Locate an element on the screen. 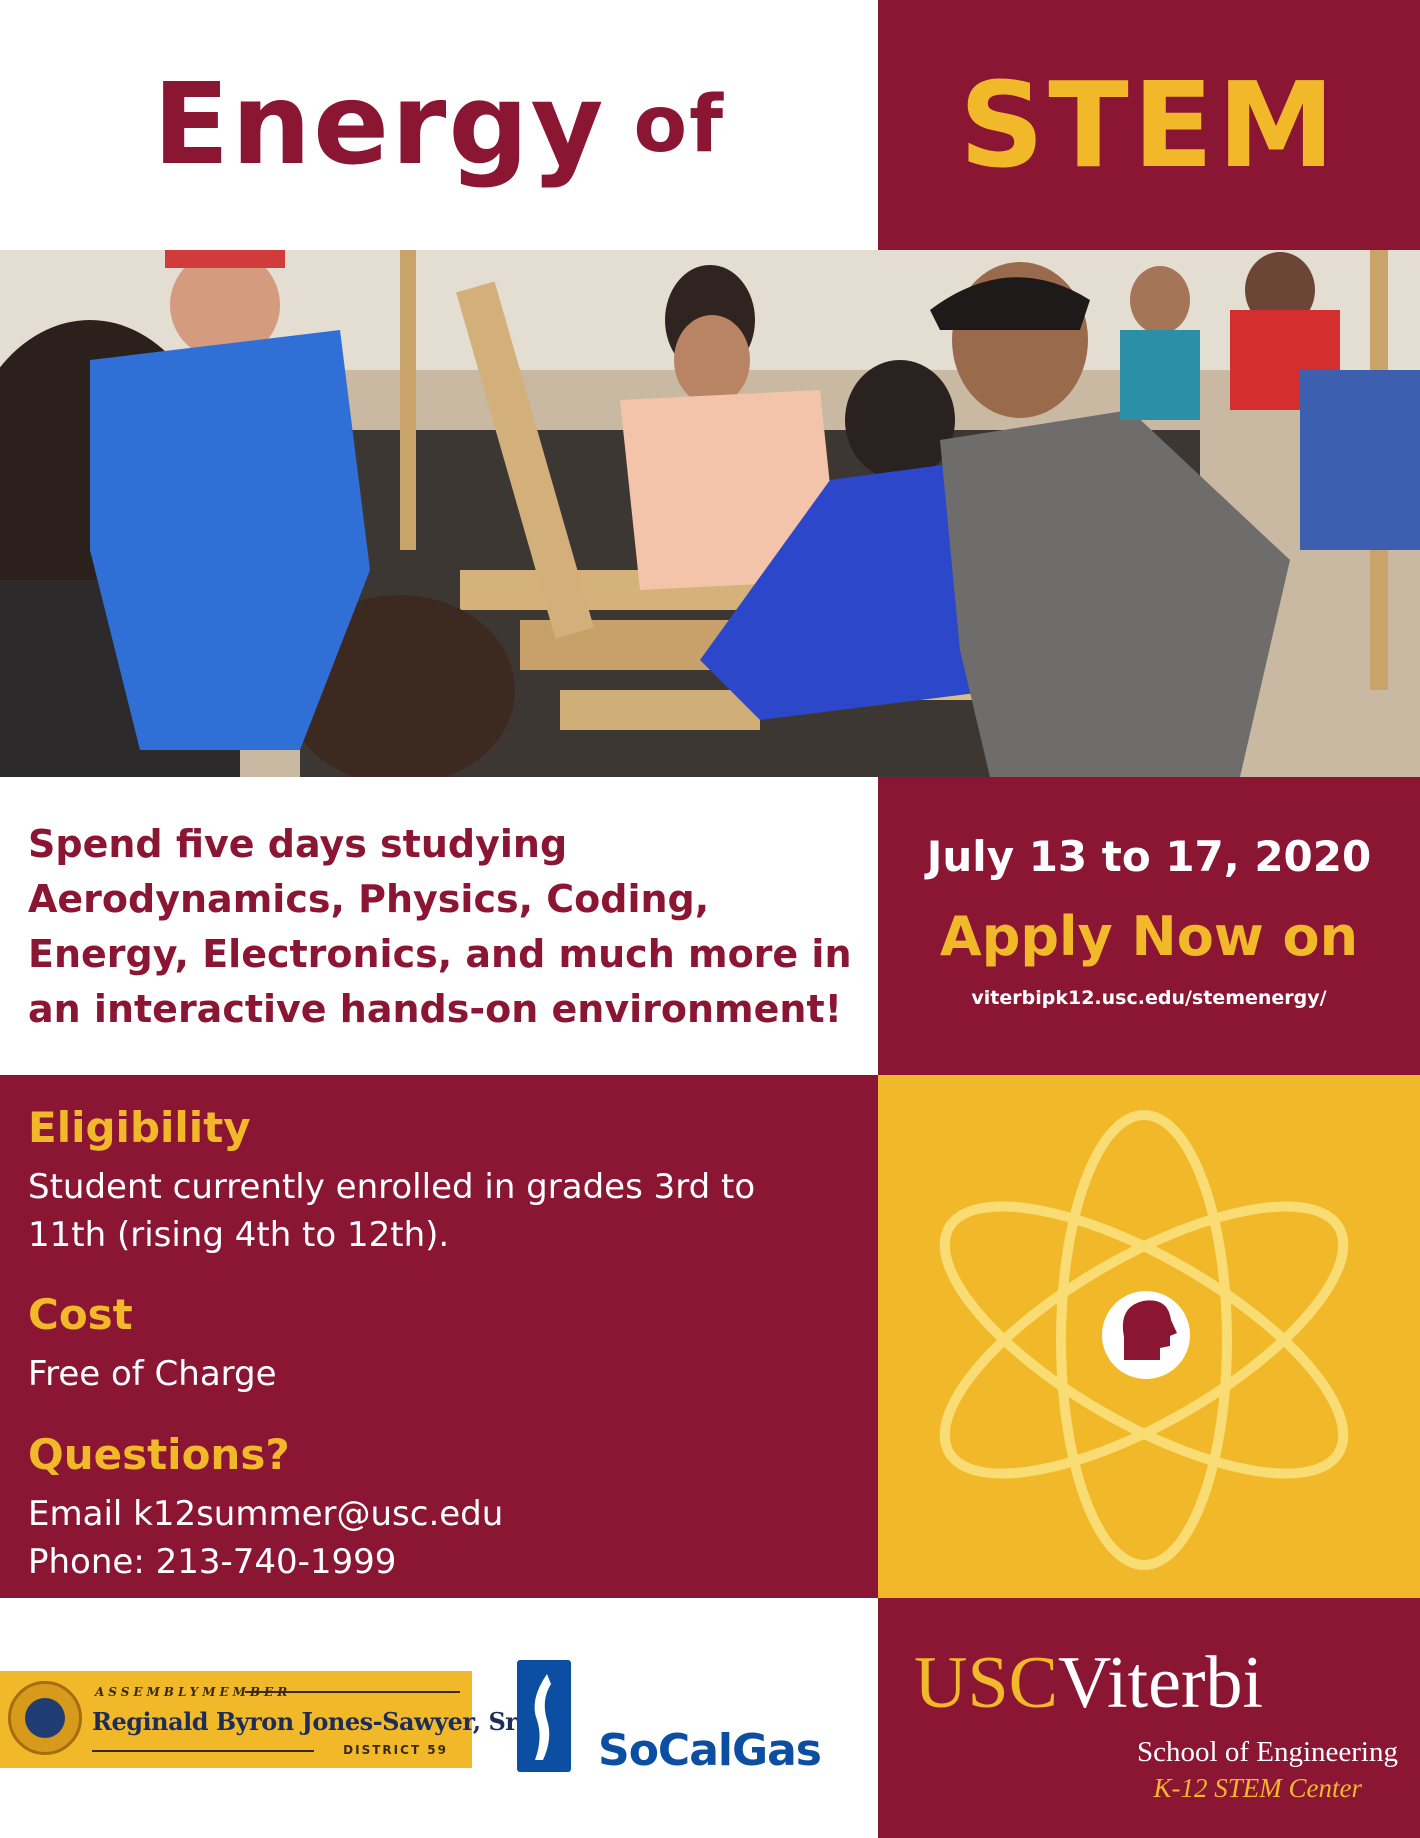 The width and height of the screenshot is (1420, 1838). description-line: Energy, Electronics, and much more in is located at coordinates (440, 954).